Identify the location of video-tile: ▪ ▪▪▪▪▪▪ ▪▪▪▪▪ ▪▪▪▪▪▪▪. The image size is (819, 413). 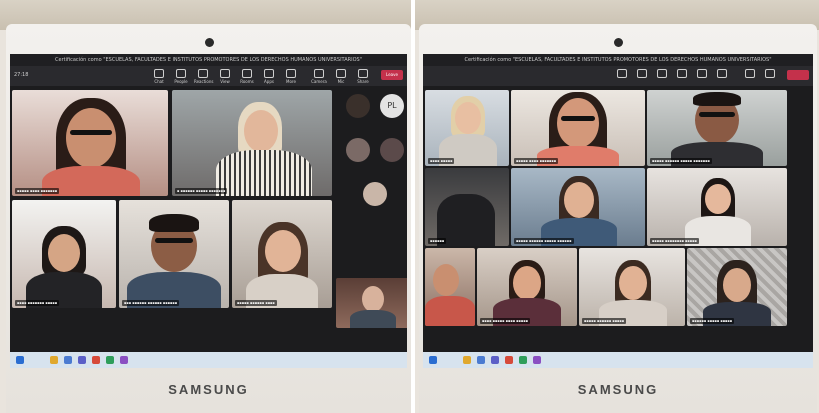
(252, 143).